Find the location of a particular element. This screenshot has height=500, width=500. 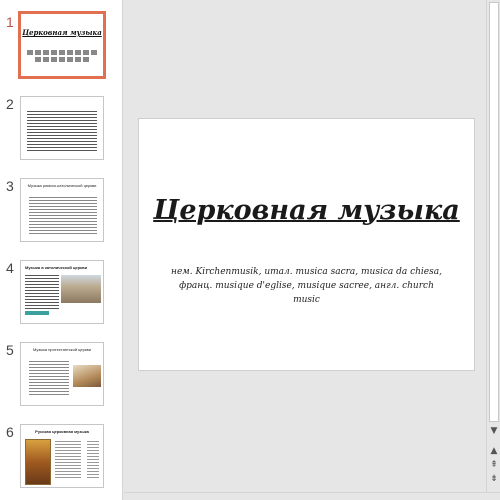

slide-number-3: 3 is located at coordinates (10, 186).